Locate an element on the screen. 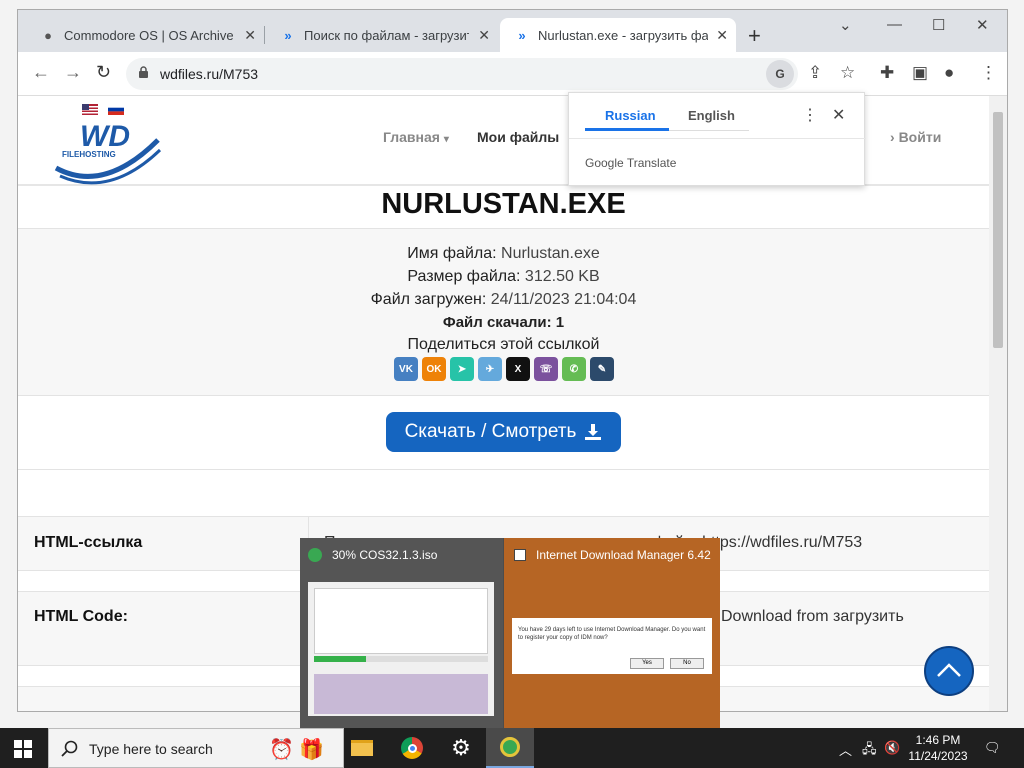  more-options-icon: ⋮ is located at coordinates (810, 115).